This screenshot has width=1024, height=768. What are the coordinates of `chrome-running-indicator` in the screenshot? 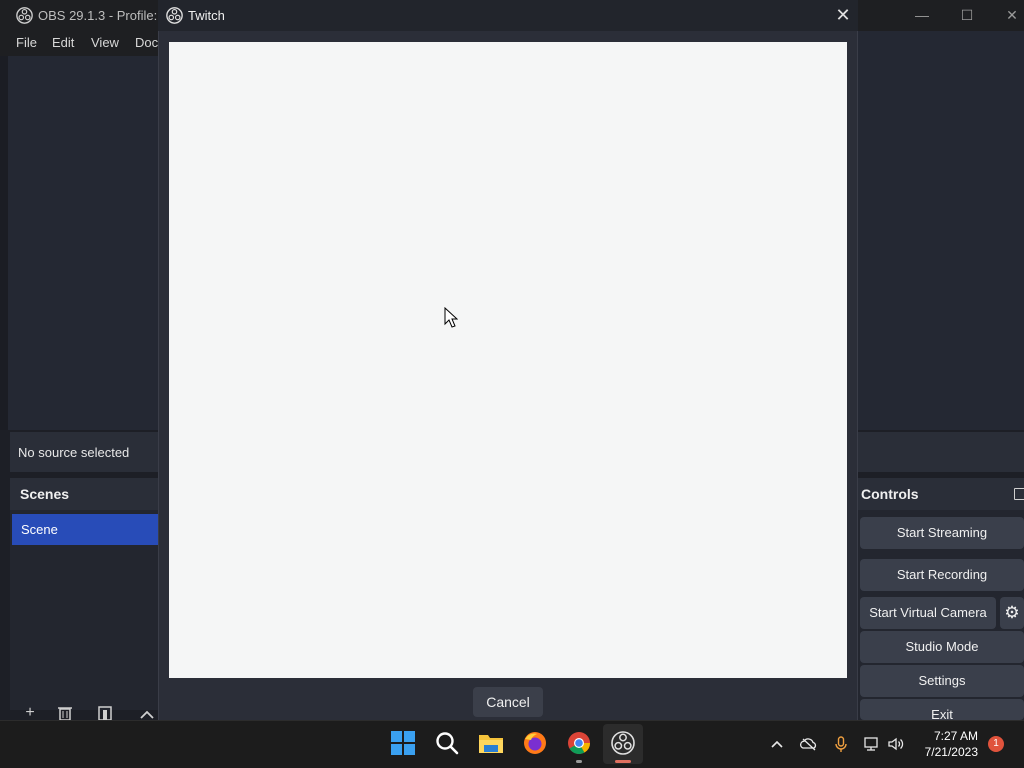 It's located at (579, 761).